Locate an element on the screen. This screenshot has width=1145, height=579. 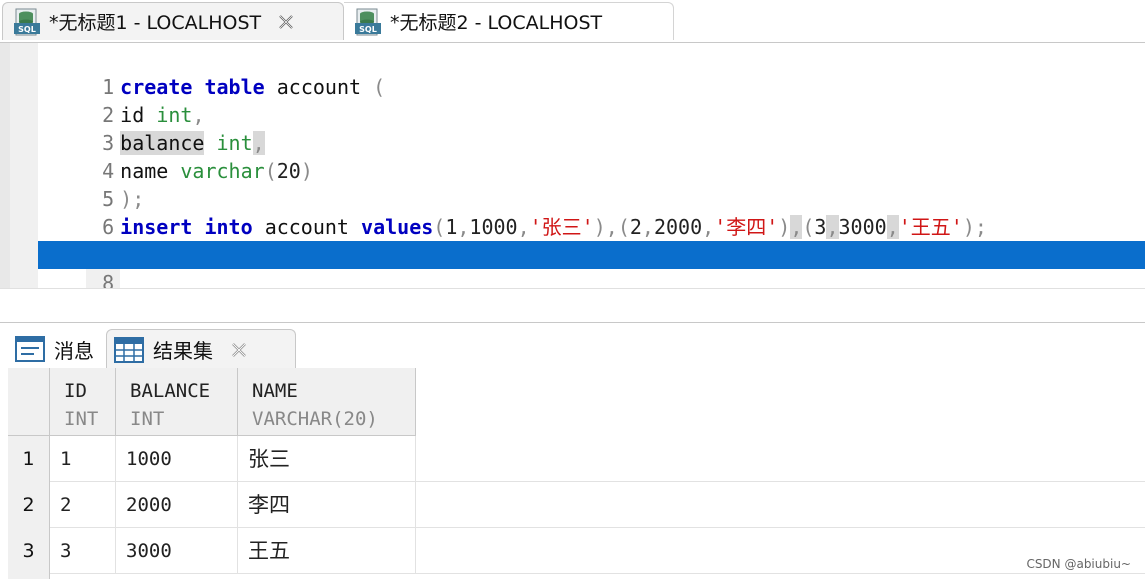
column-header-name: NAME VARCHAR(20) is located at coordinates (327, 402).